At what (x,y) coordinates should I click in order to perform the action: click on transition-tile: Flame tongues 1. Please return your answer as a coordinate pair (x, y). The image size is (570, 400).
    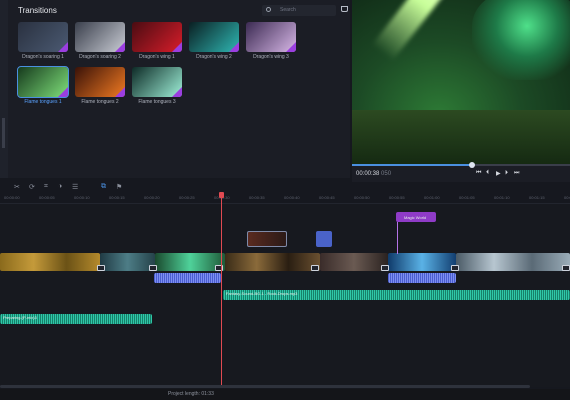
    Looking at the image, I should click on (43, 88).